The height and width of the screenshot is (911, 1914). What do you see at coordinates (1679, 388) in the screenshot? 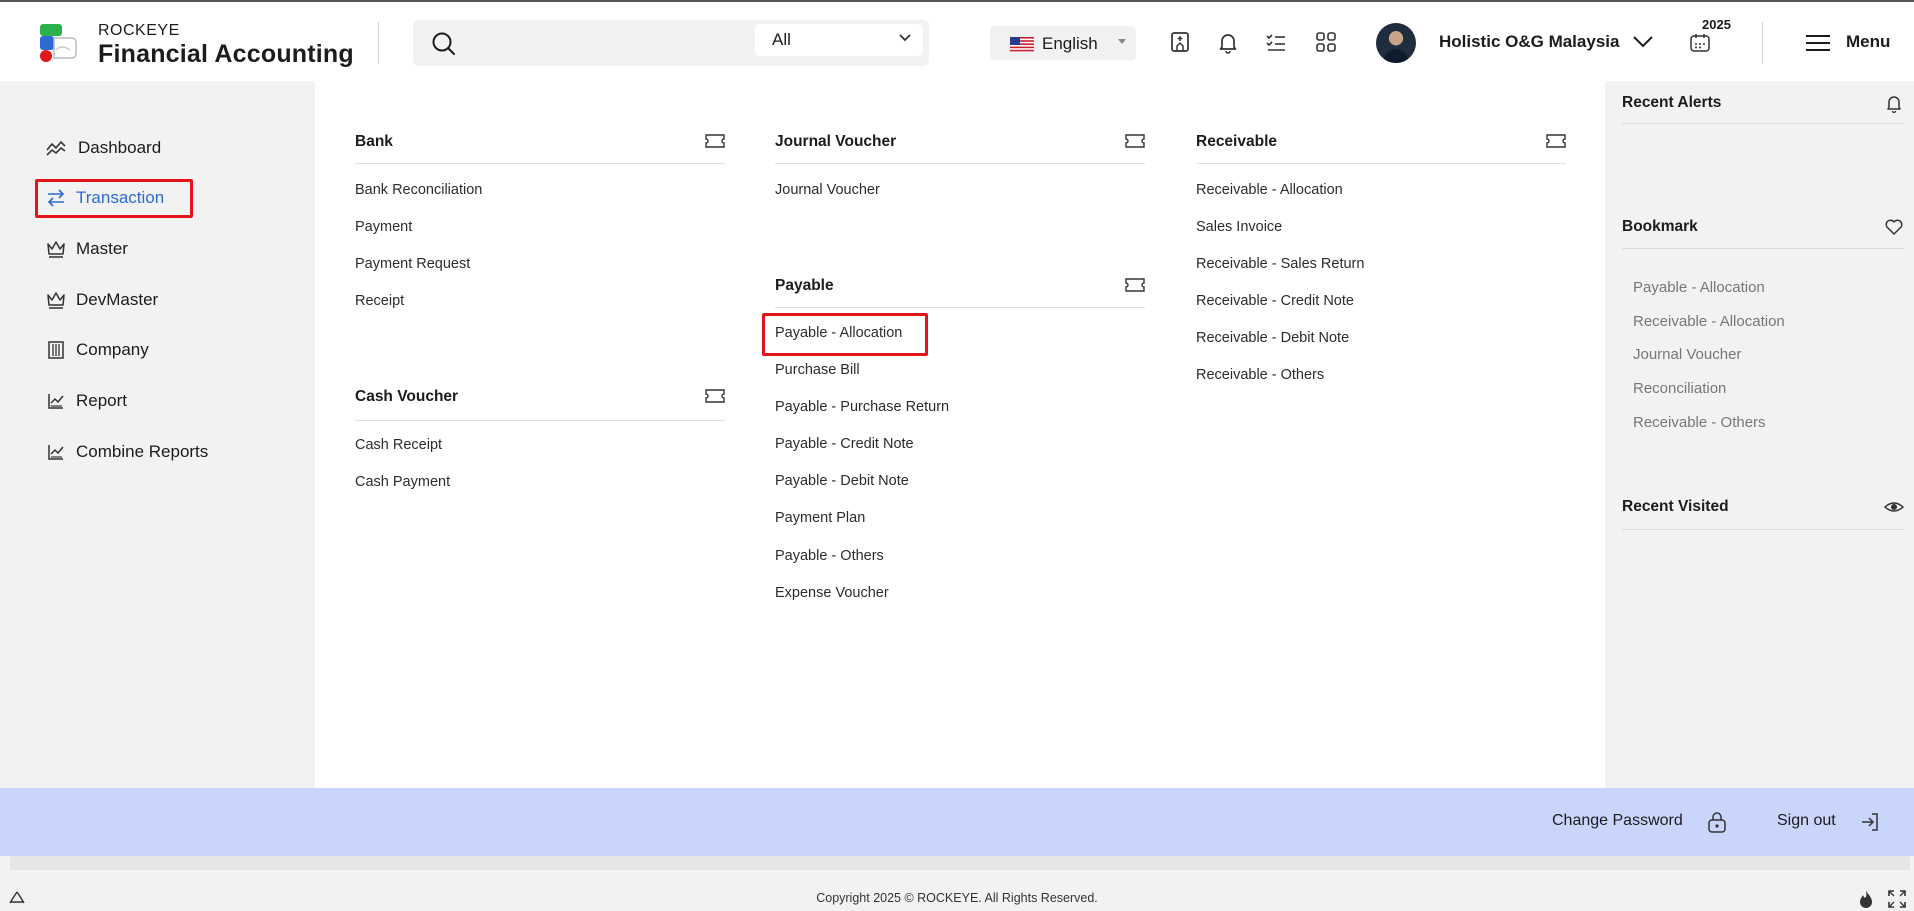
I see `bookmark-item: Reconciliation` at bounding box center [1679, 388].